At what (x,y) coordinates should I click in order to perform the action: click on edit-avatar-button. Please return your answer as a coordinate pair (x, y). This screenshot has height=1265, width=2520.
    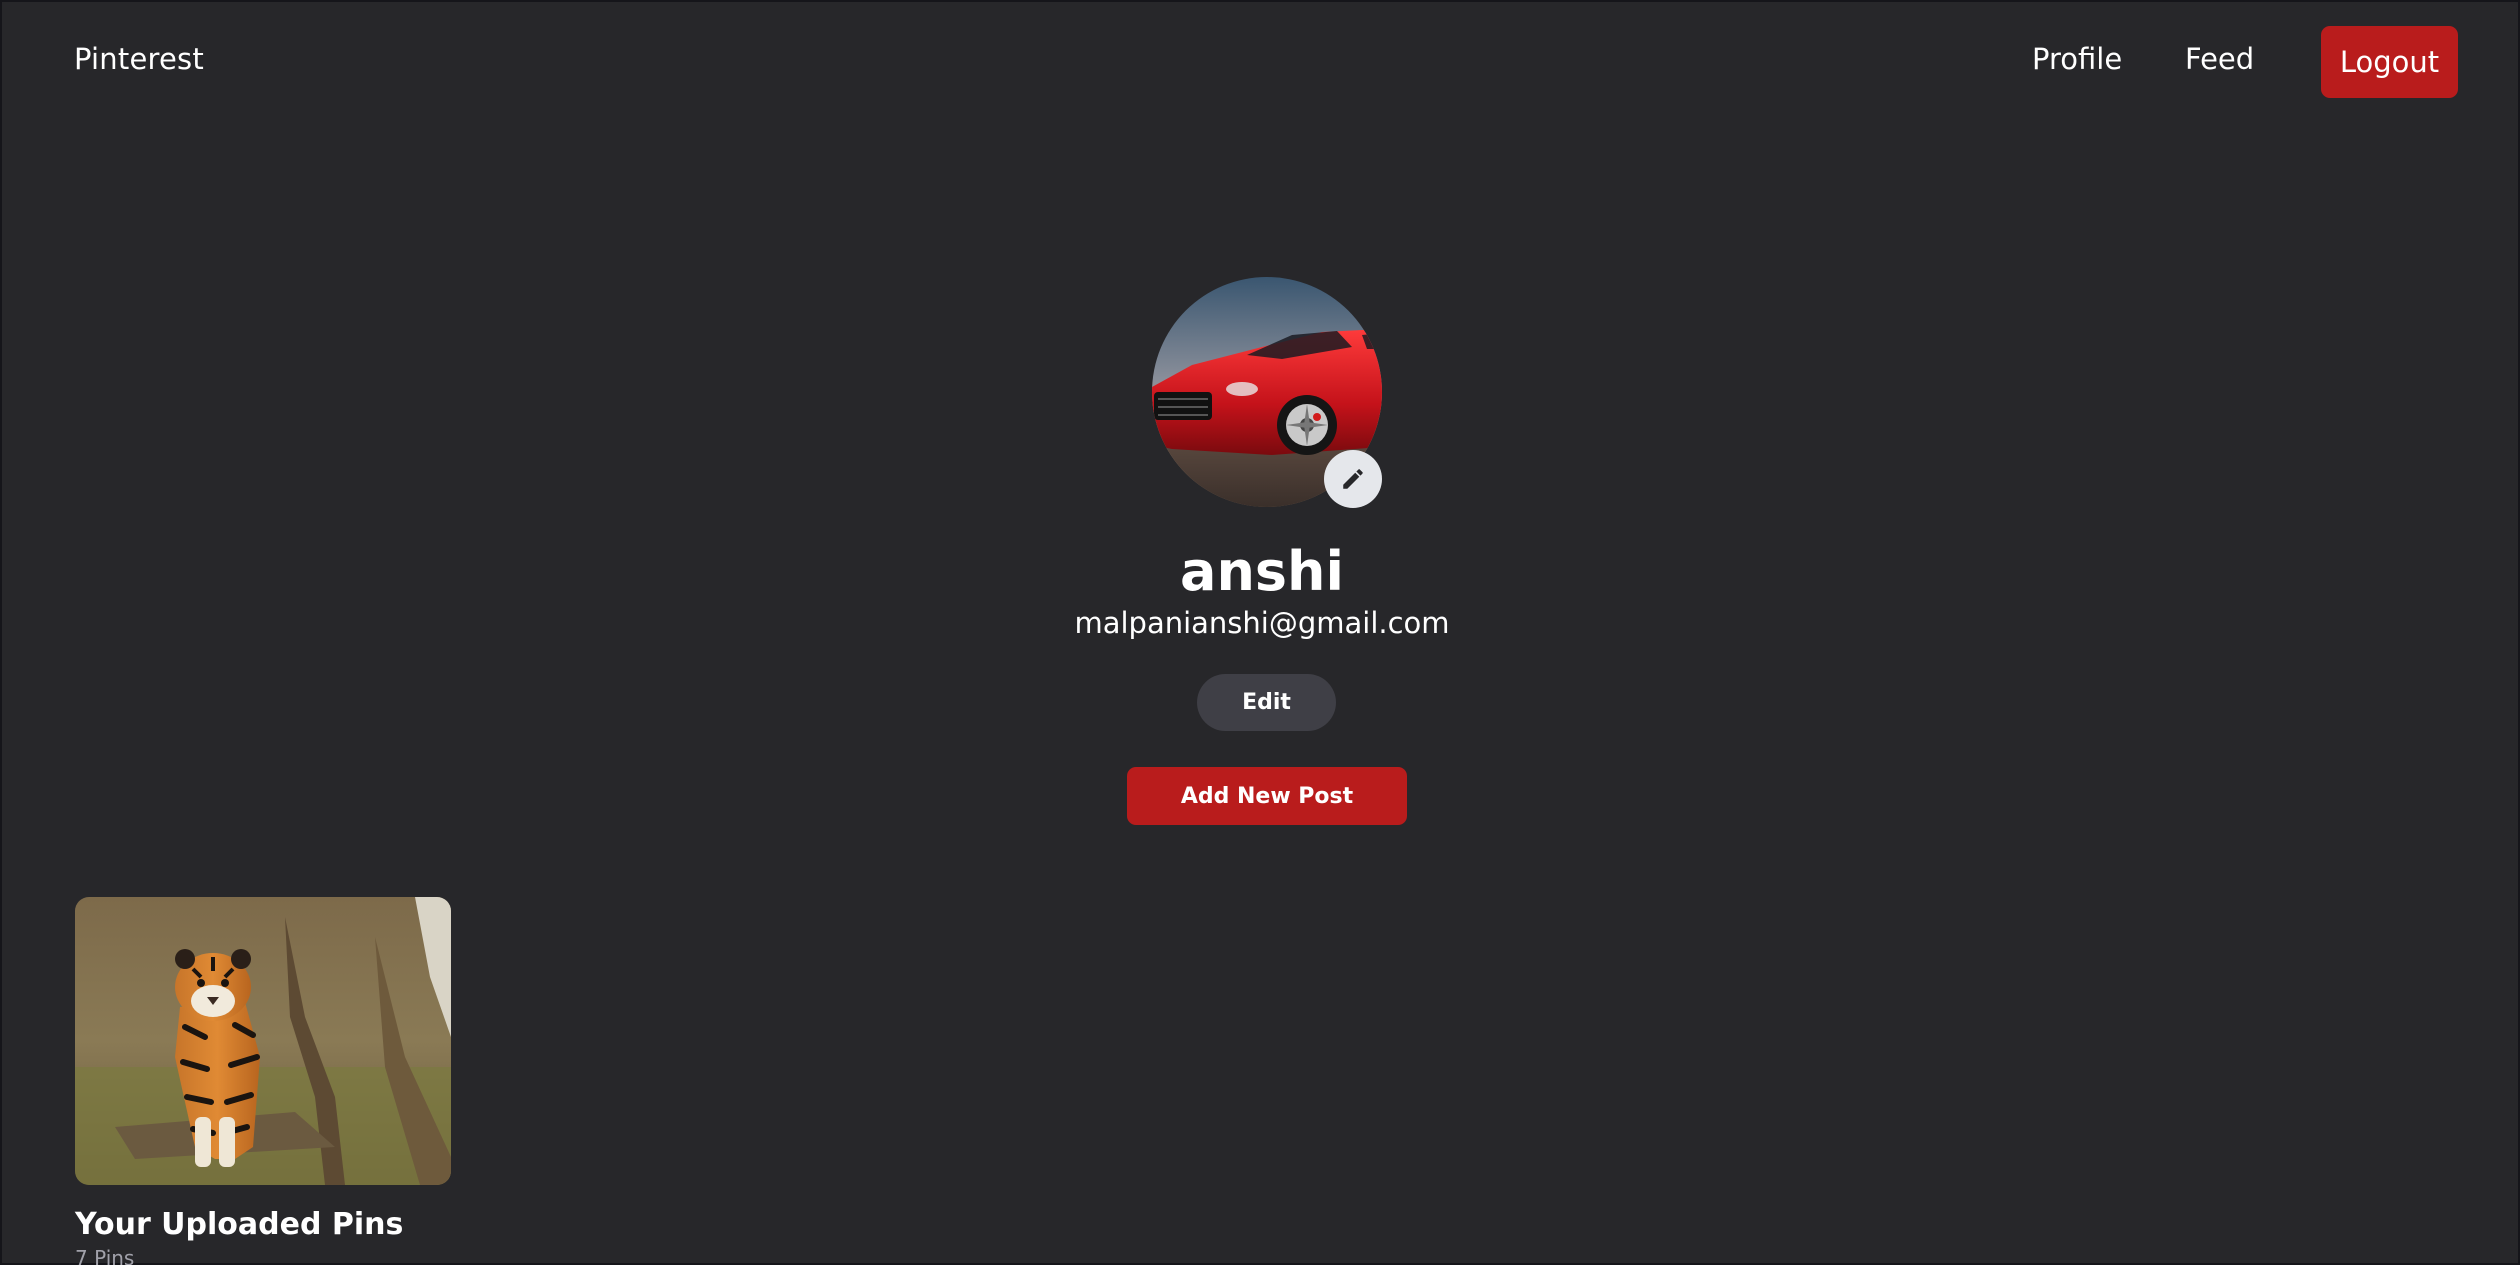
    Looking at the image, I should click on (1353, 479).